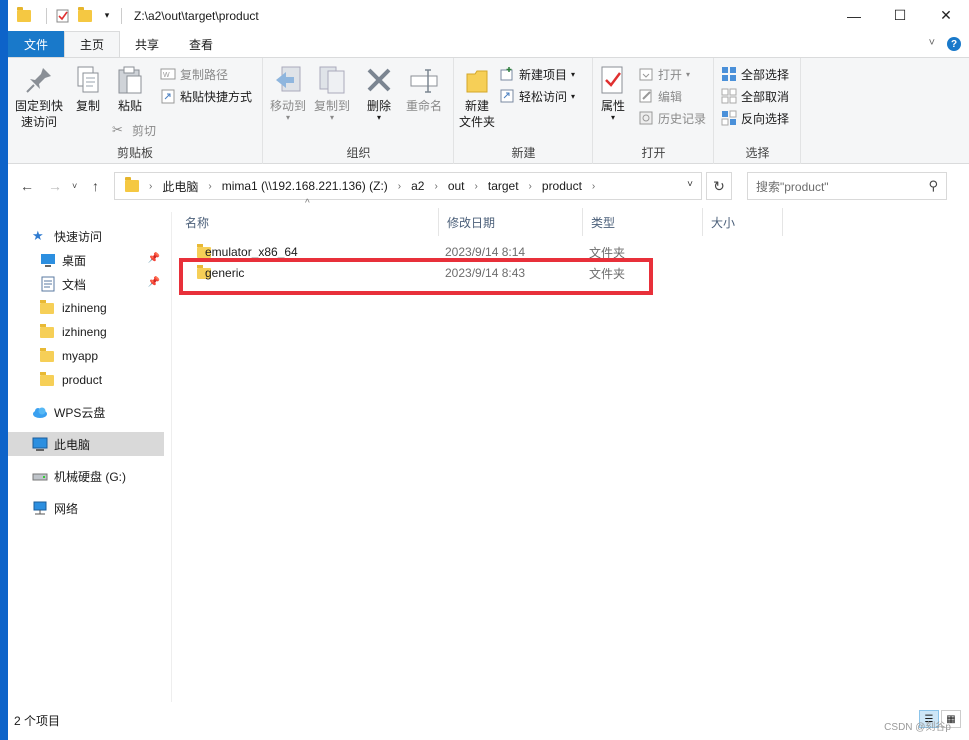 The height and width of the screenshot is (740, 969). Describe the element at coordinates (92, 44) in the screenshot. I see `tab-home: 主页` at that location.